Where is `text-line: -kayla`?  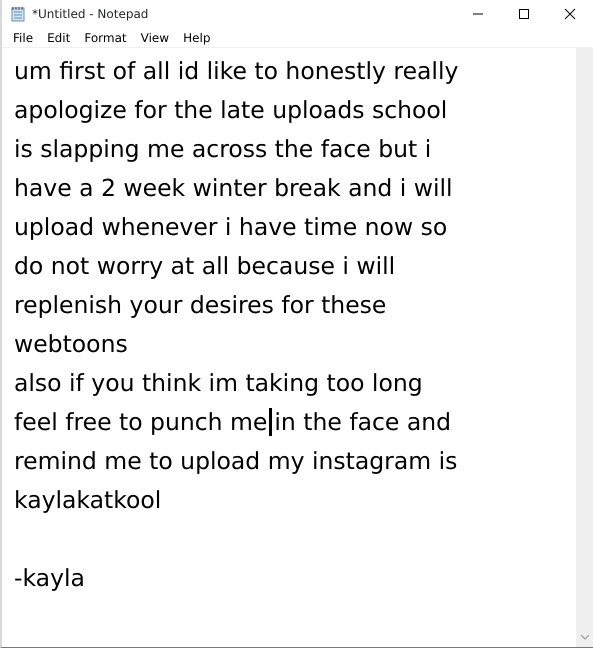
text-line: -kayla is located at coordinates (49, 578).